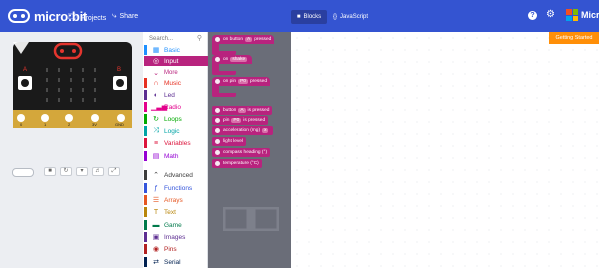 The image size is (599, 268). I want to click on block-c-foot, so click(224, 73).